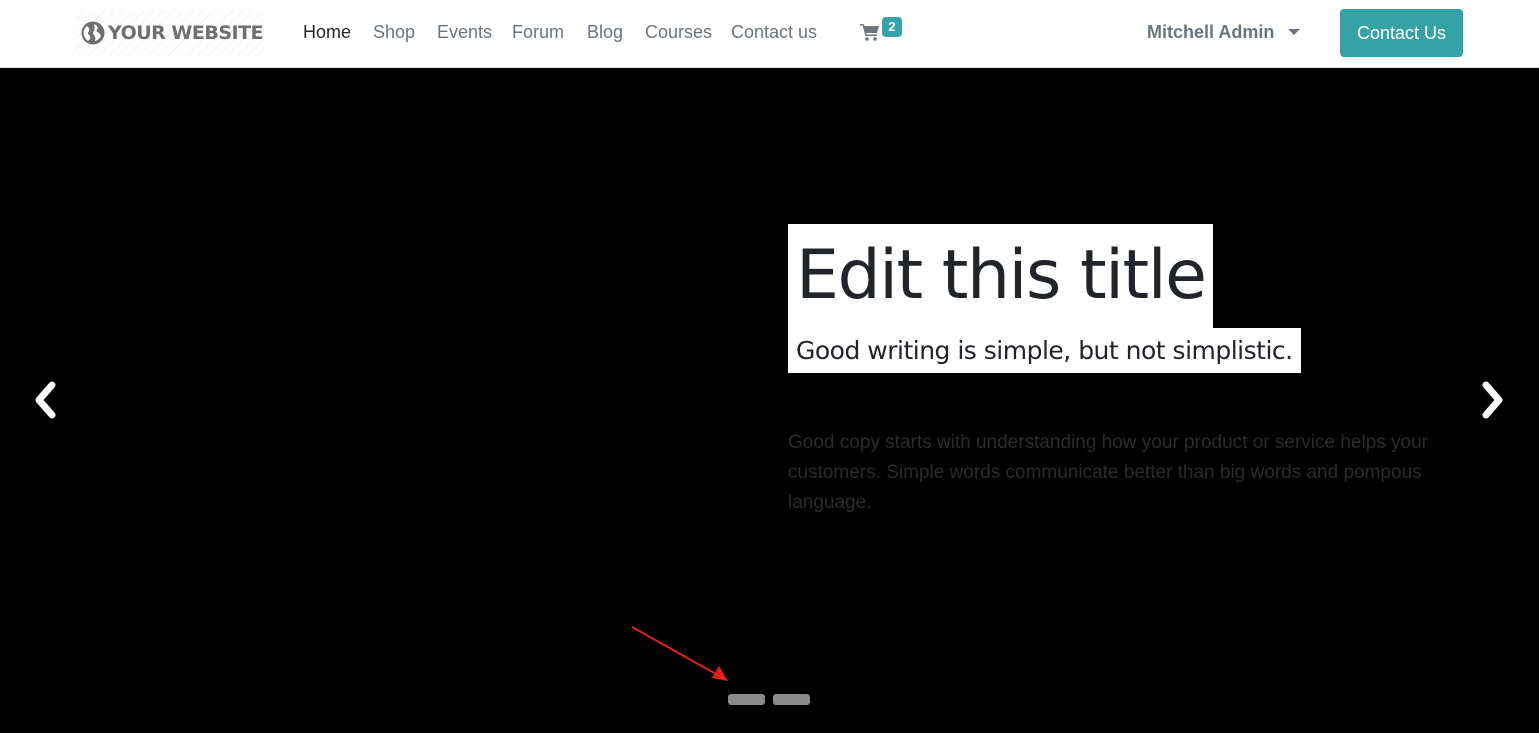  I want to click on chevron-right-icon, so click(1493, 400).